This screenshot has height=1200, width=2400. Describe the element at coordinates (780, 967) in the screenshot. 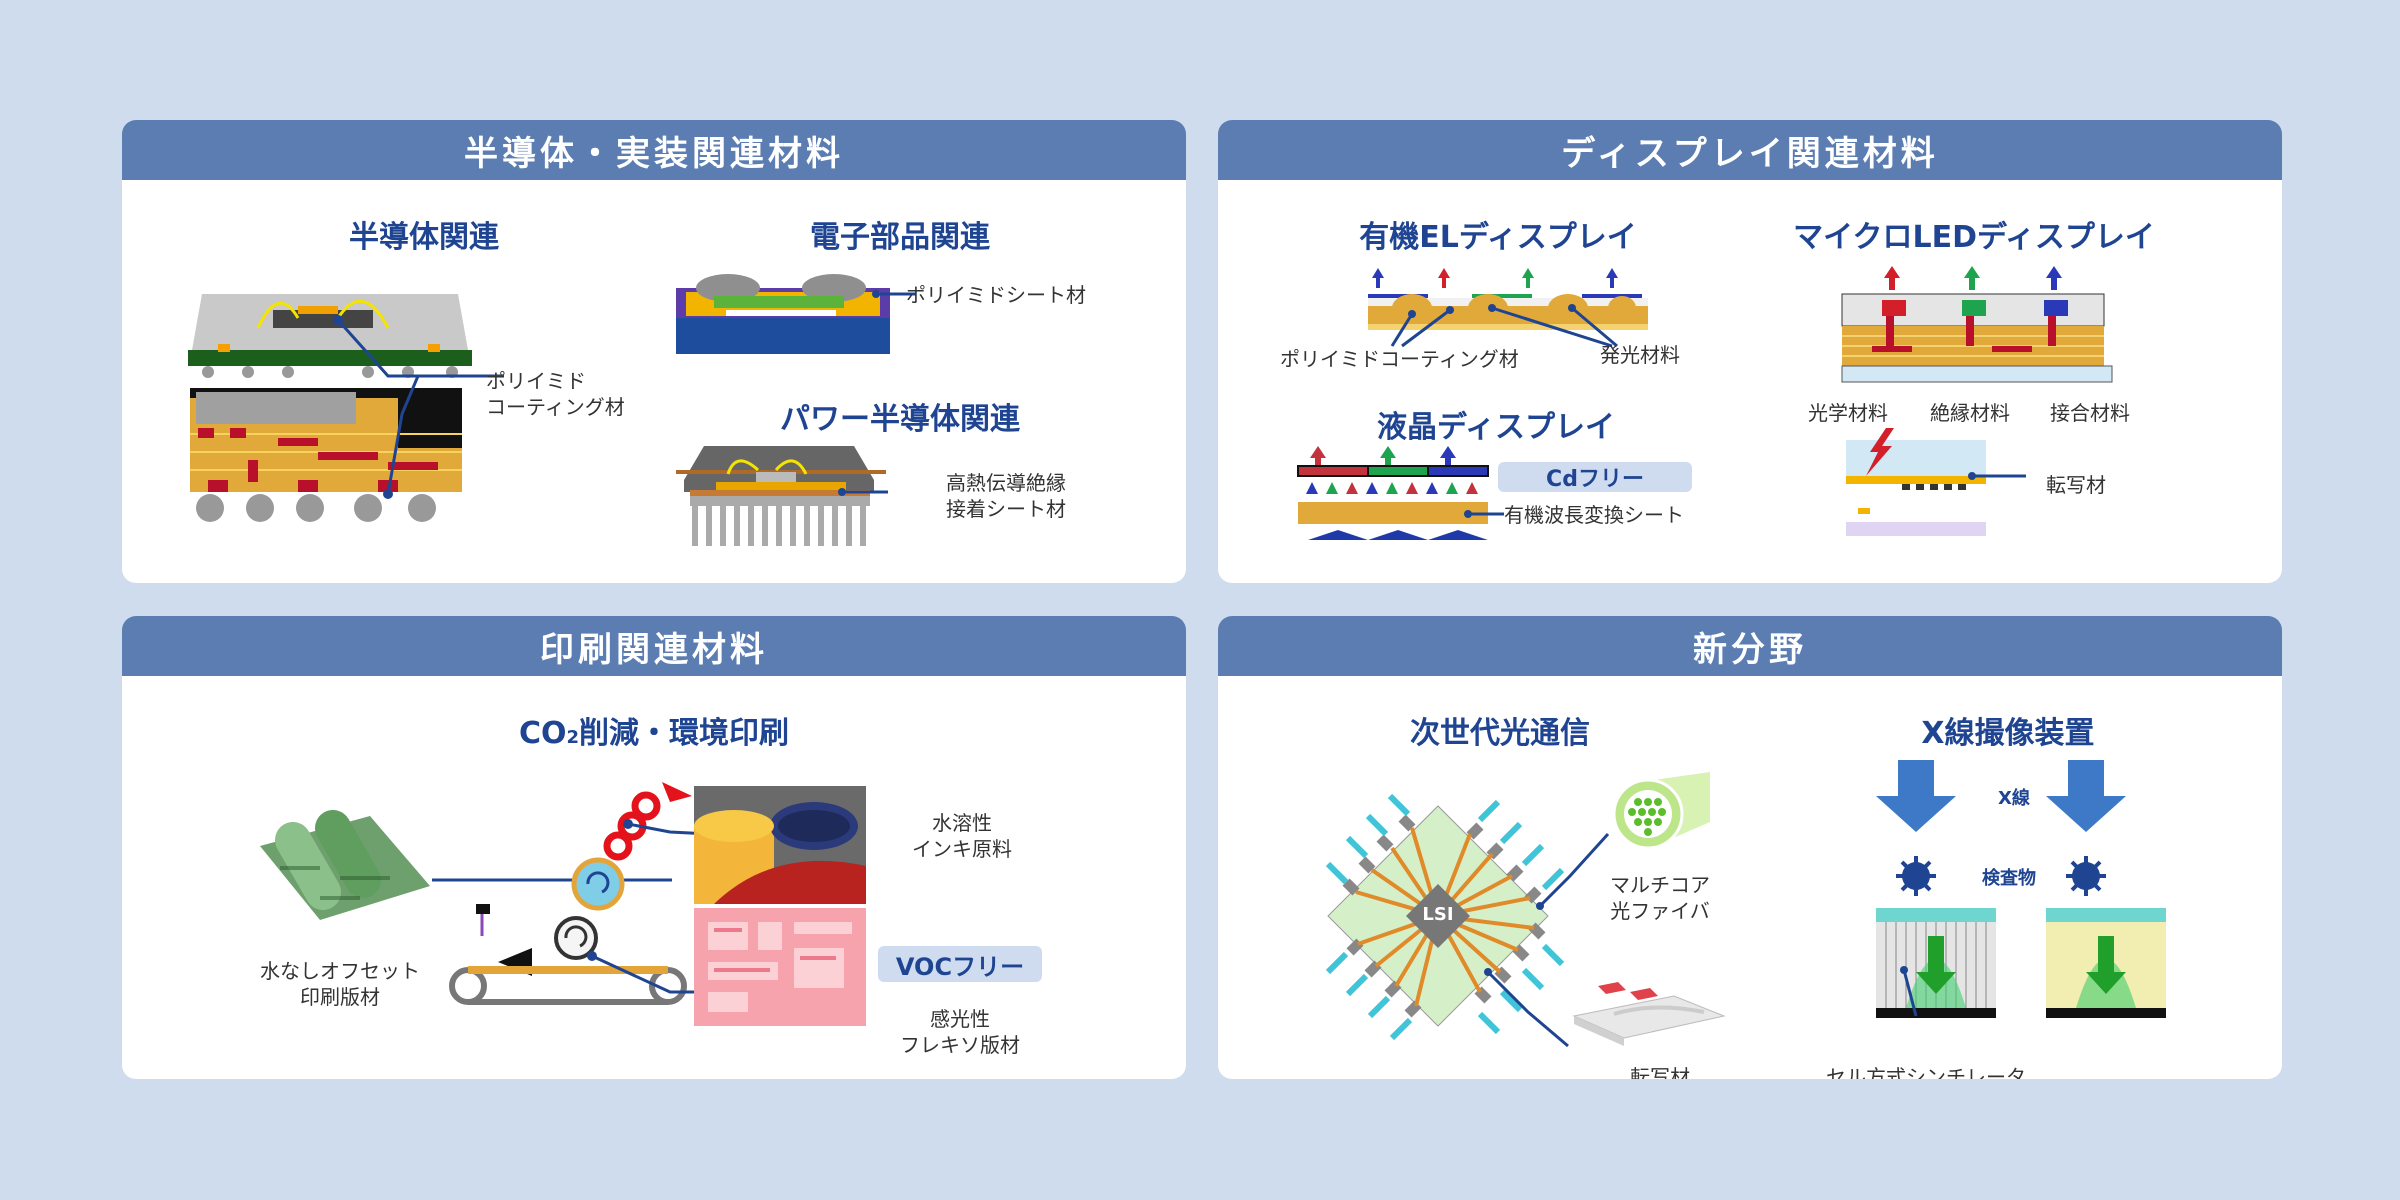

I see `flexo-plate-photo` at that location.